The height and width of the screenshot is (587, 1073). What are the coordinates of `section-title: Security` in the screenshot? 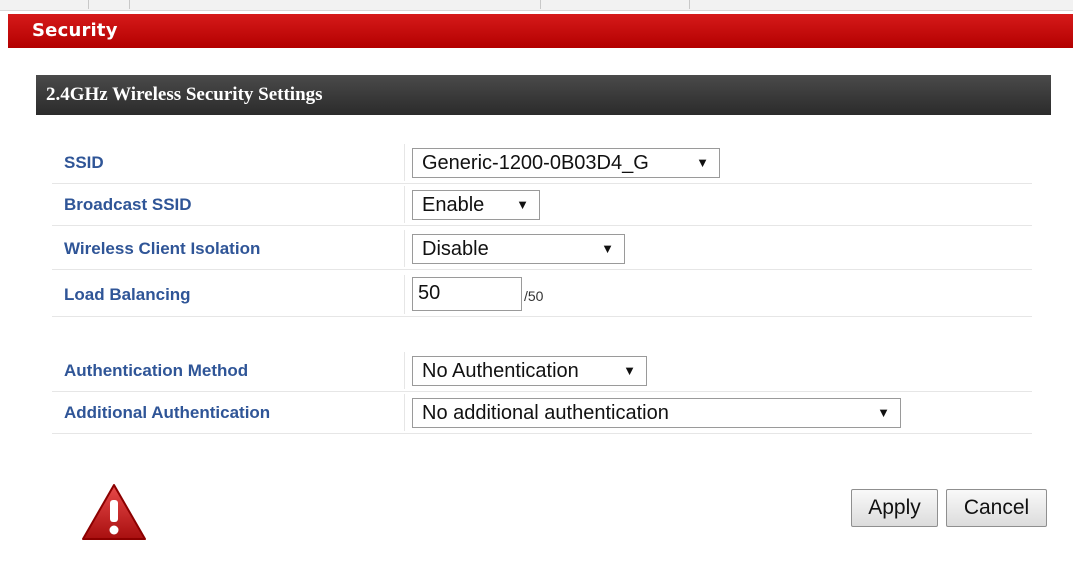 It's located at (75, 30).